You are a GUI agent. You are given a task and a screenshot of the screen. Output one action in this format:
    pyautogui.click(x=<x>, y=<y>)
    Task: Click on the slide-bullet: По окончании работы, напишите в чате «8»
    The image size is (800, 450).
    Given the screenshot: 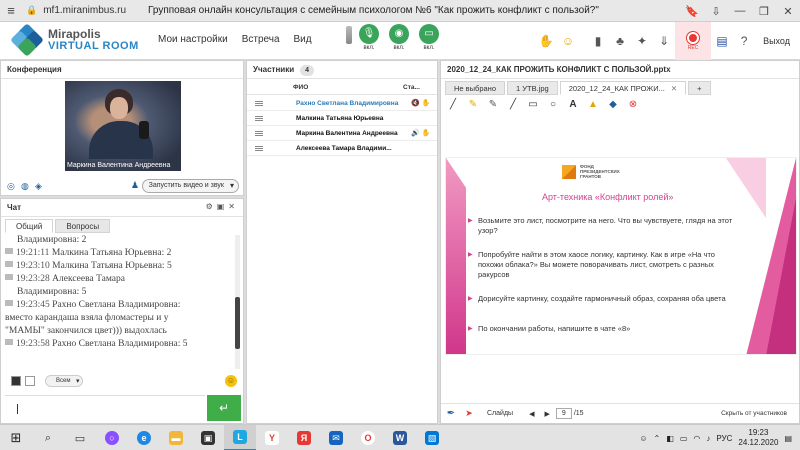 What is the action you would take?
    pyautogui.click(x=603, y=329)
    